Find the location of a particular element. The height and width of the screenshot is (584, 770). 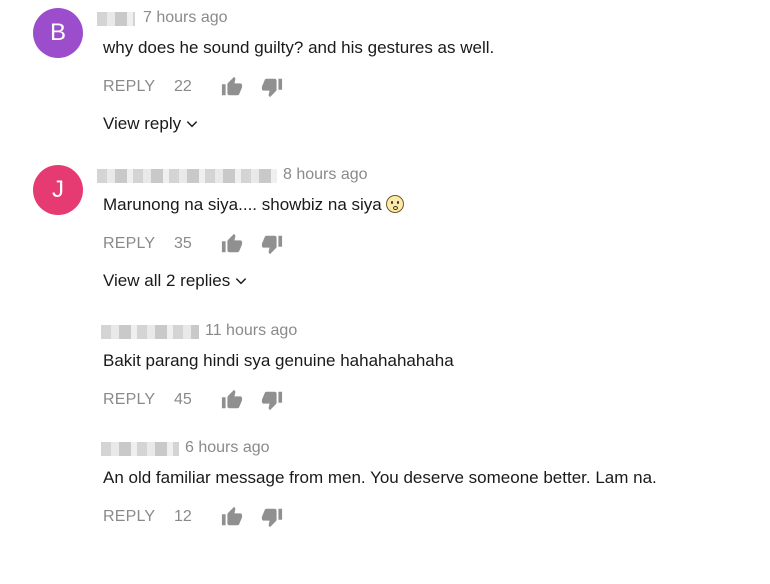

astonished-face-emoji is located at coordinates (394, 204).